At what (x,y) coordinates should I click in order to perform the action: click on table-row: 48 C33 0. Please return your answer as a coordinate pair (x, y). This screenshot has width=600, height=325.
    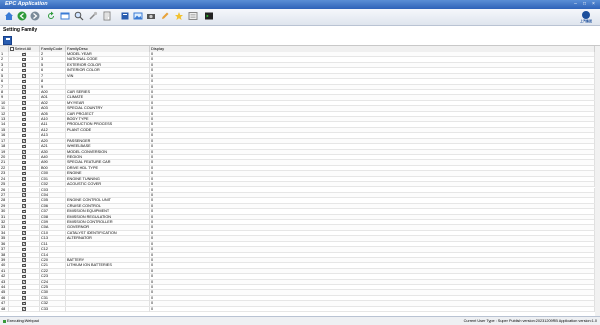
    Looking at the image, I should click on (297, 309).